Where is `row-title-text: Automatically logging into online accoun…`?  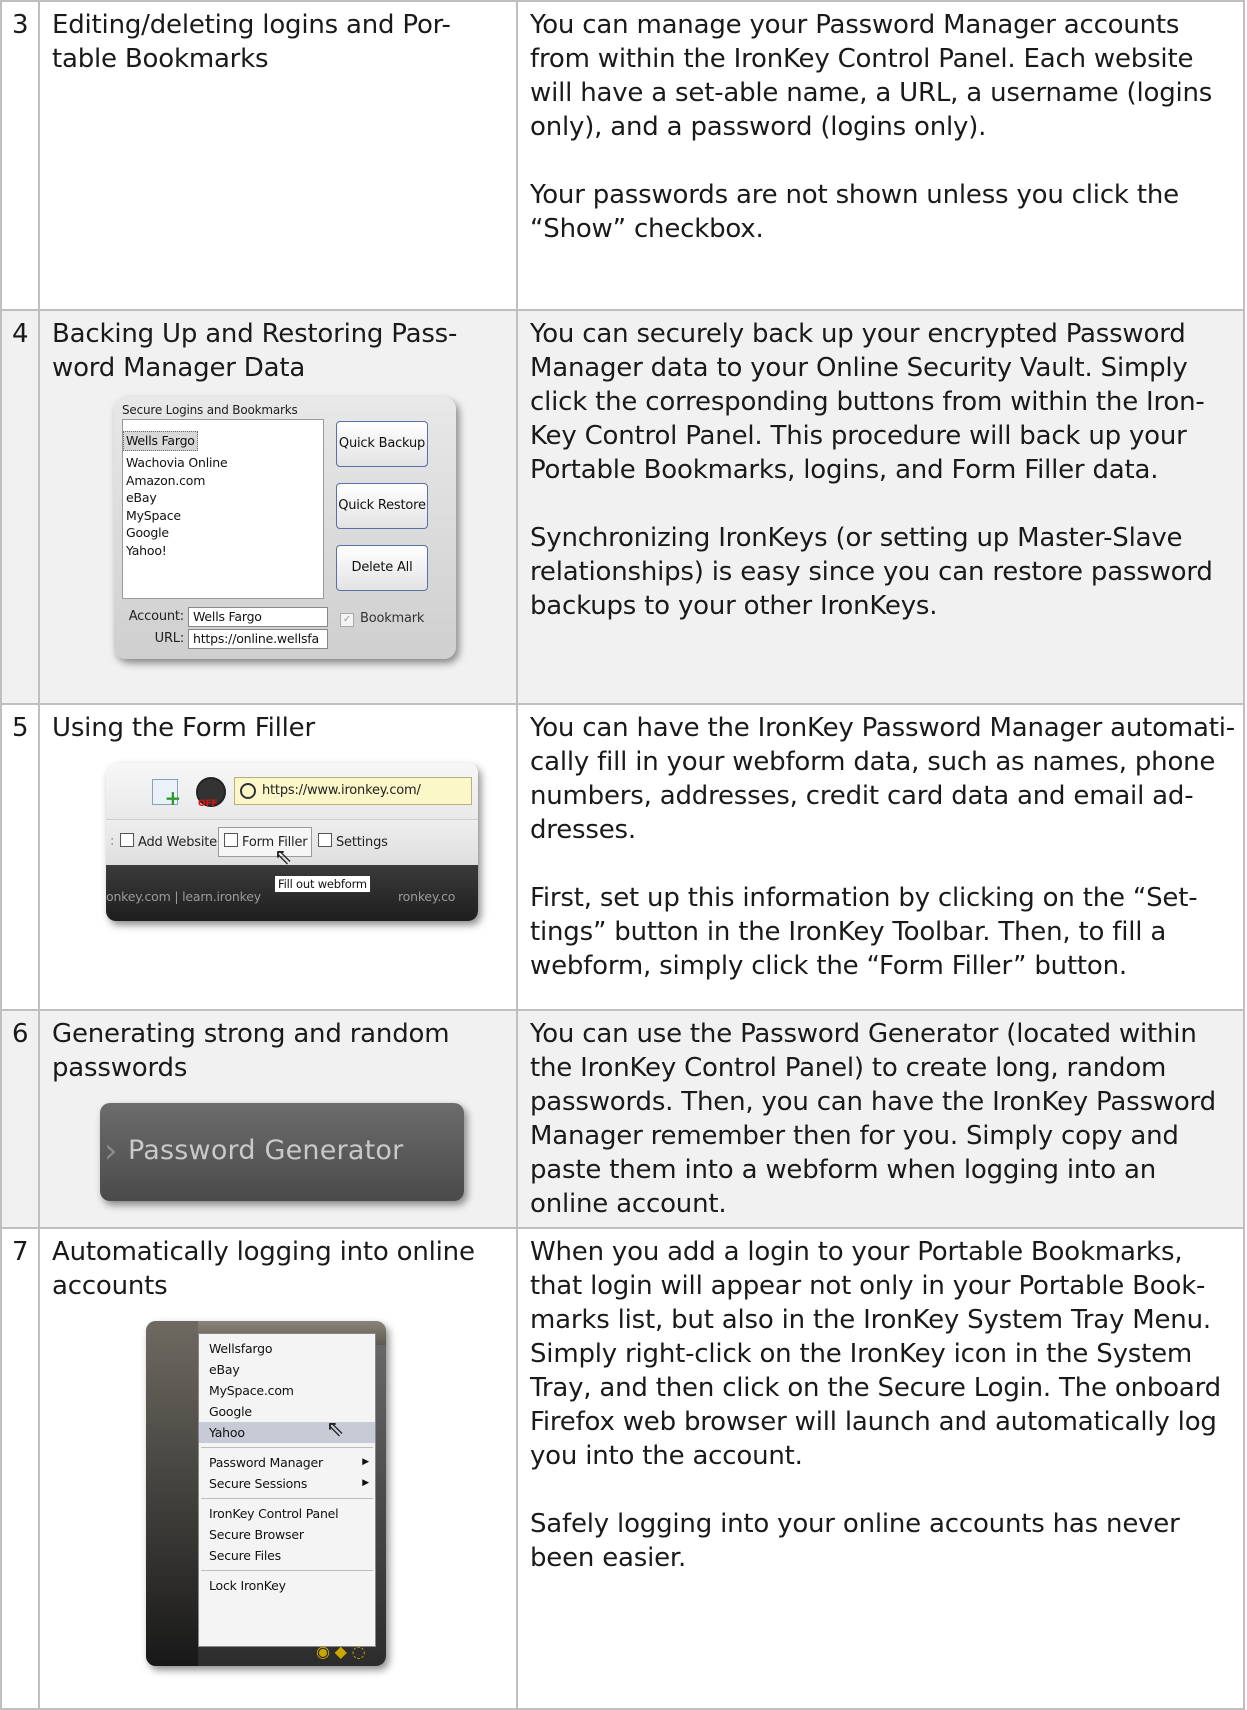 row-title-text: Automatically logging into online accoun… is located at coordinates (263, 1269).